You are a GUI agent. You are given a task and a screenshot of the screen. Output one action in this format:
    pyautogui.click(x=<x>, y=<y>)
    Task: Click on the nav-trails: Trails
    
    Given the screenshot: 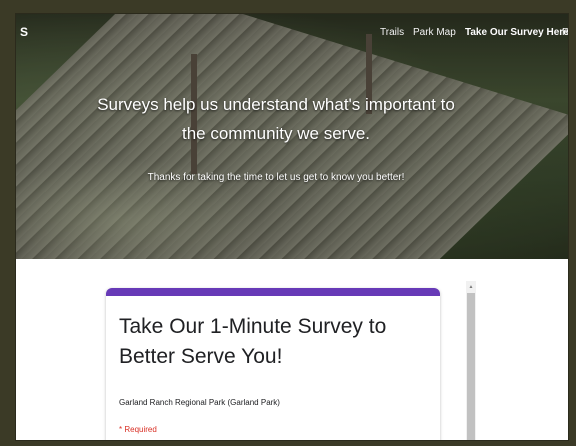 What is the action you would take?
    pyautogui.click(x=392, y=32)
    